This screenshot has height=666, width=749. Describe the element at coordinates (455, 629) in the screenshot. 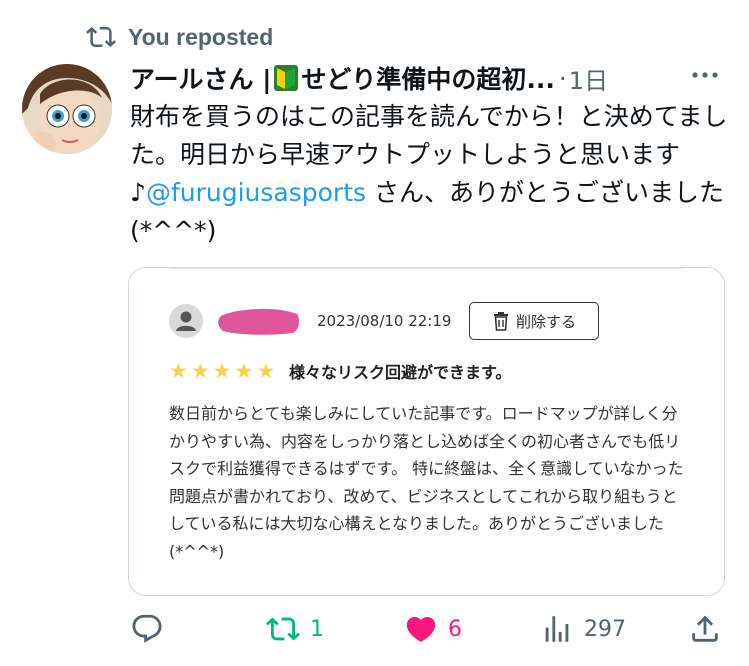

I see `like-count: 6` at that location.